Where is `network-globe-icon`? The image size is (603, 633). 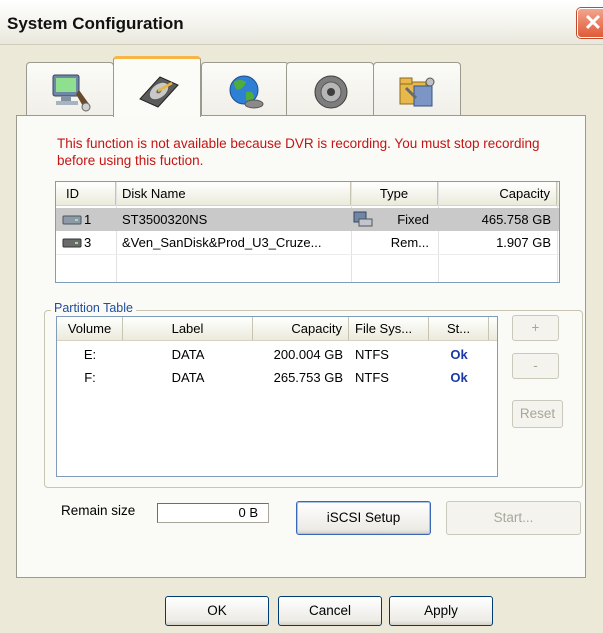
network-globe-icon is located at coordinates (246, 92).